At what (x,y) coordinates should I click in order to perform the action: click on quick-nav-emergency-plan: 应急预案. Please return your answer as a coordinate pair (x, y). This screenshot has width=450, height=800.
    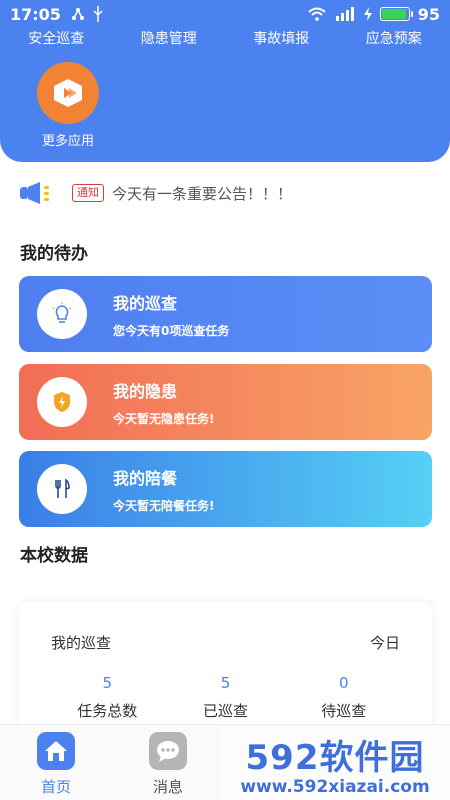
    Looking at the image, I should click on (394, 39).